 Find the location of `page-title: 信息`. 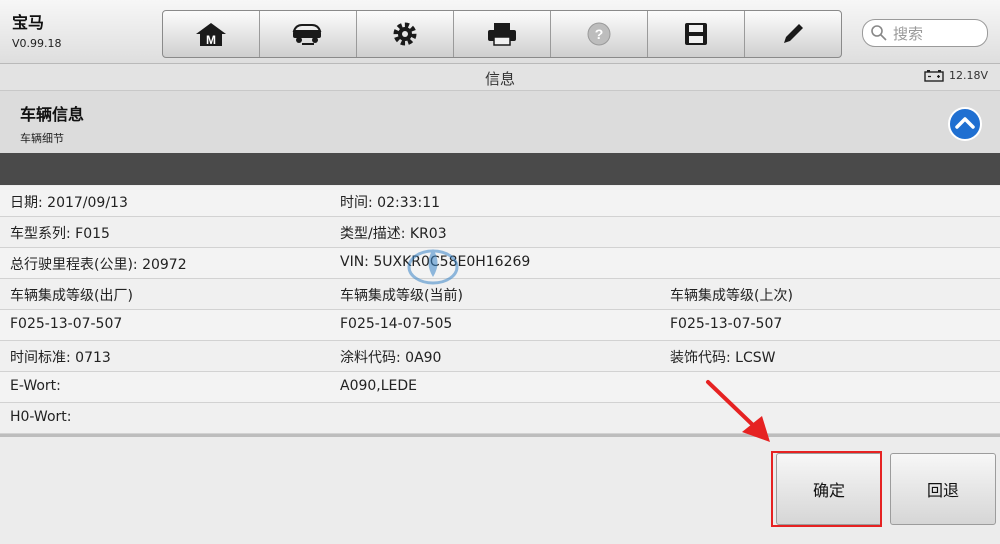

page-title: 信息 is located at coordinates (499, 79).